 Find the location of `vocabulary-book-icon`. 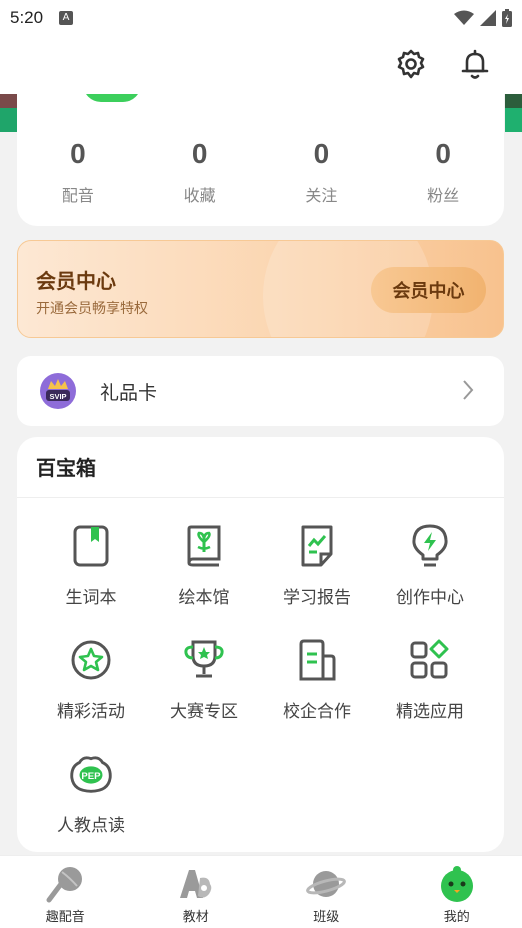

vocabulary-book-icon is located at coordinates (91, 546).